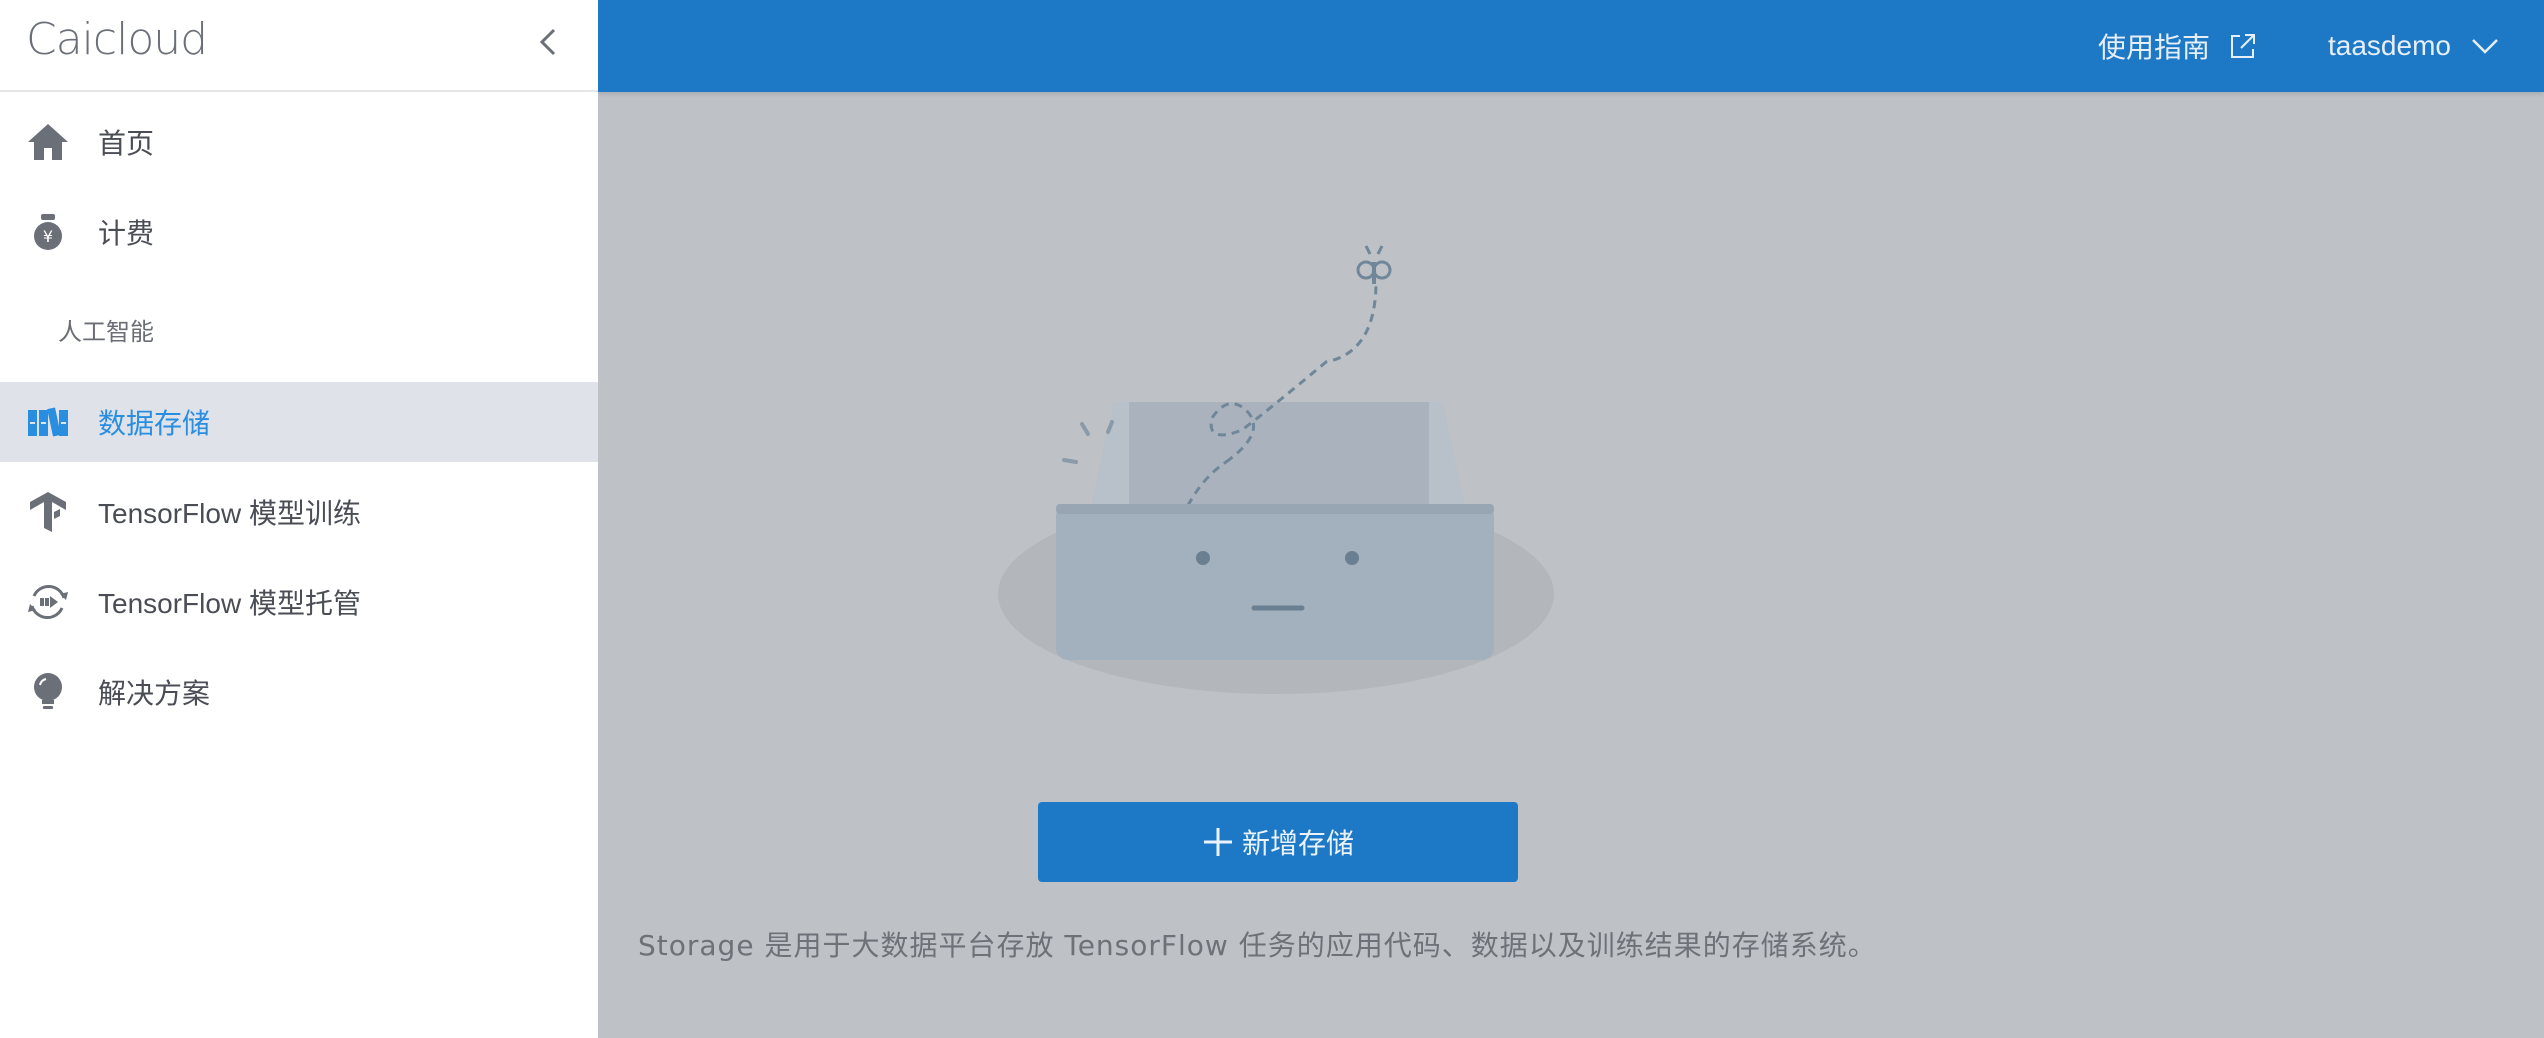 The height and width of the screenshot is (1038, 2544). What do you see at coordinates (1297, 843) in the screenshot?
I see `add-storage-label: 新增存储` at bounding box center [1297, 843].